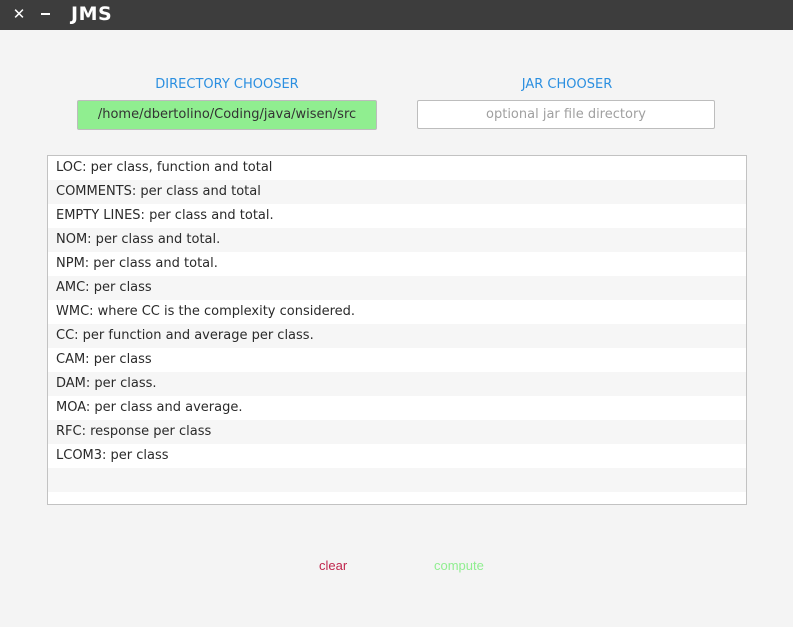 This screenshot has width=793, height=627. What do you see at coordinates (227, 115) in the screenshot?
I see `directory-path-field: /home/dbertolino/Coding/java/wisen/src` at bounding box center [227, 115].